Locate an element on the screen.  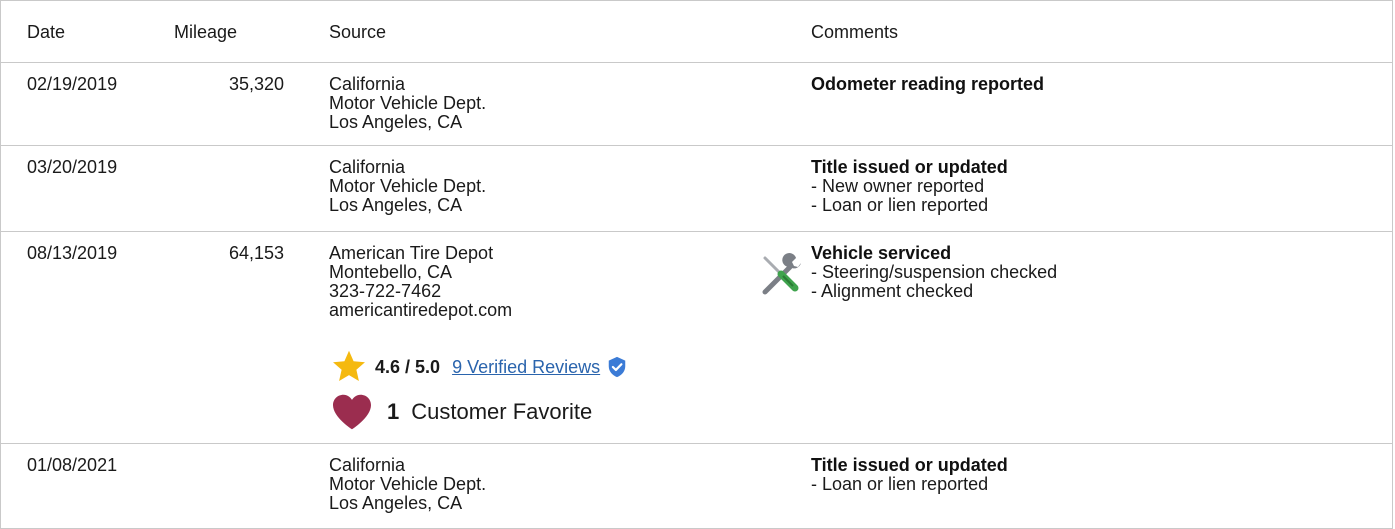
star-icon is located at coordinates (349, 366).